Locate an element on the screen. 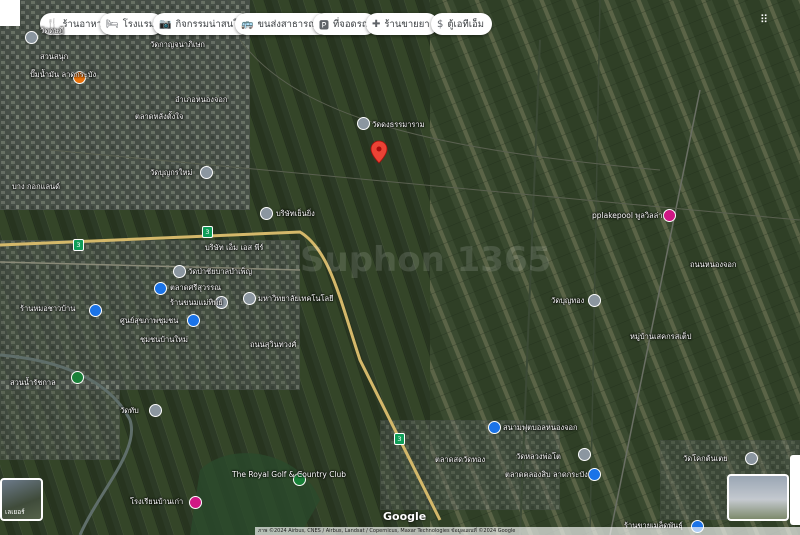 The image size is (800, 535). place-label: วัดบุญกรใหม่ is located at coordinates (171, 172).